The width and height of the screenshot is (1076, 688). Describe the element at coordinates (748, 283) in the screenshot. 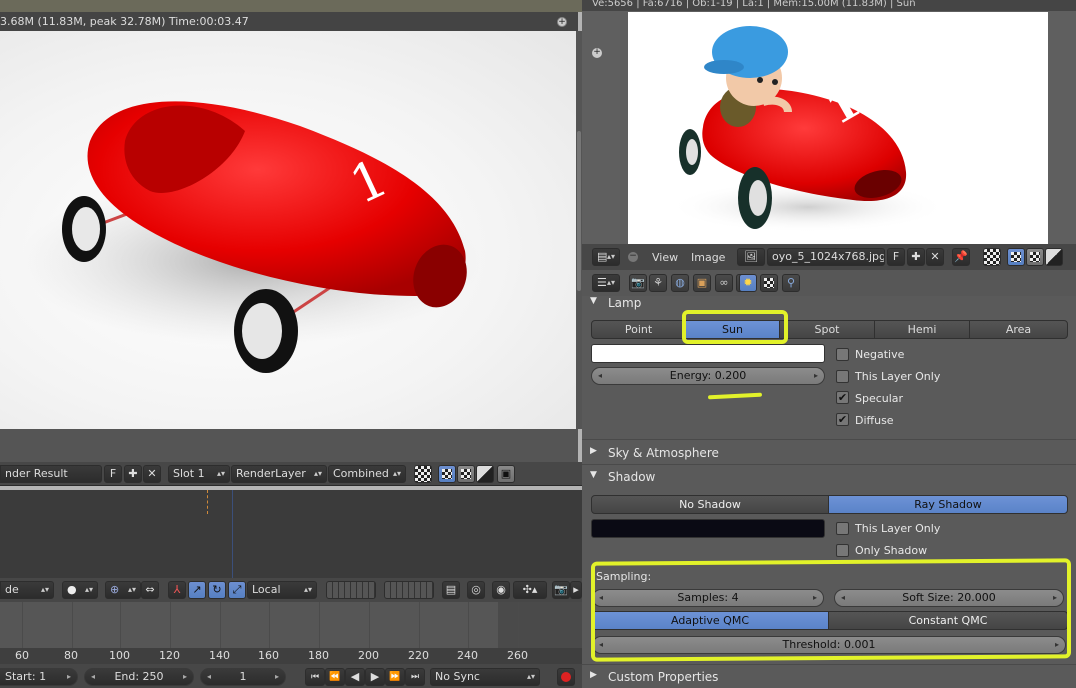

I see `lamp-data-tab-icon: ✹` at that location.